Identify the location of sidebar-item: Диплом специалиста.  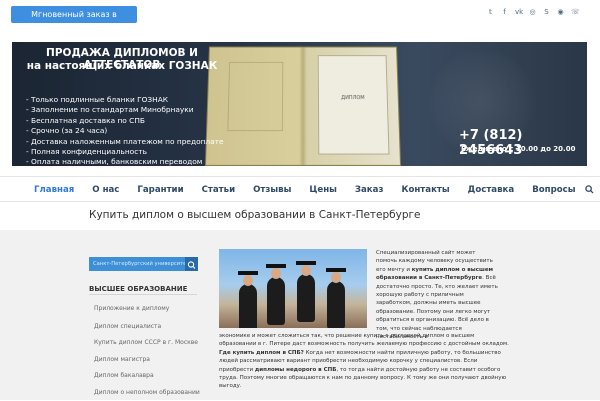
(147, 326).